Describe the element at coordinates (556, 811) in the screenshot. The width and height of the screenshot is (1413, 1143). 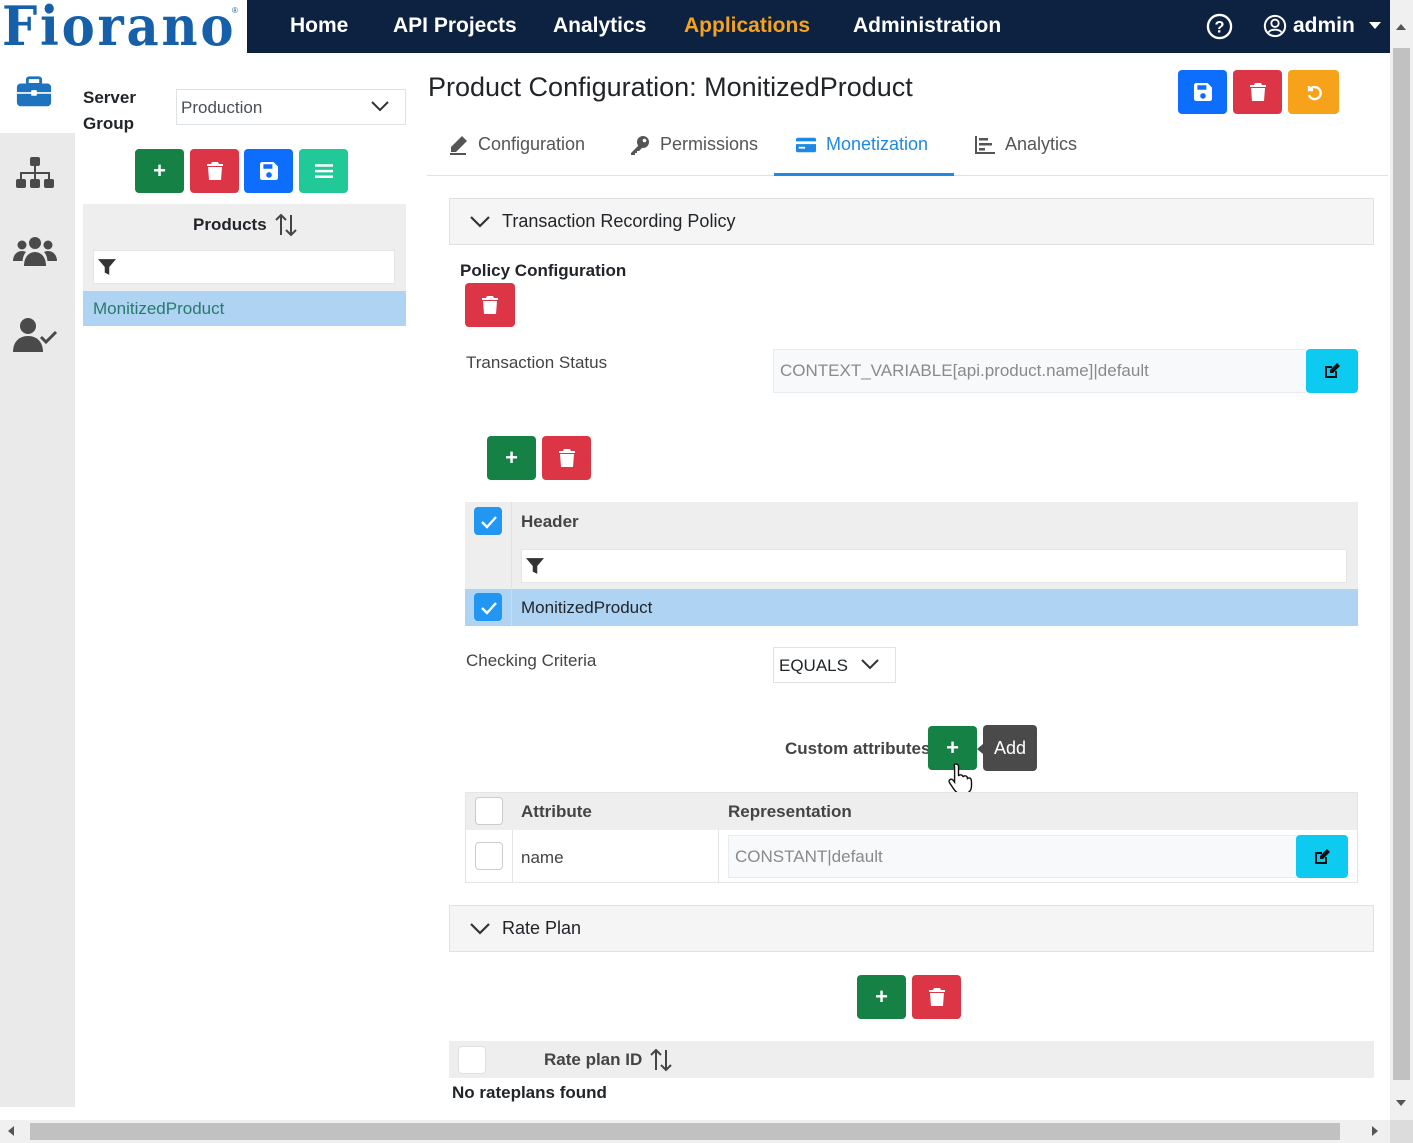
I see `attribute-column-title: Attribute` at that location.